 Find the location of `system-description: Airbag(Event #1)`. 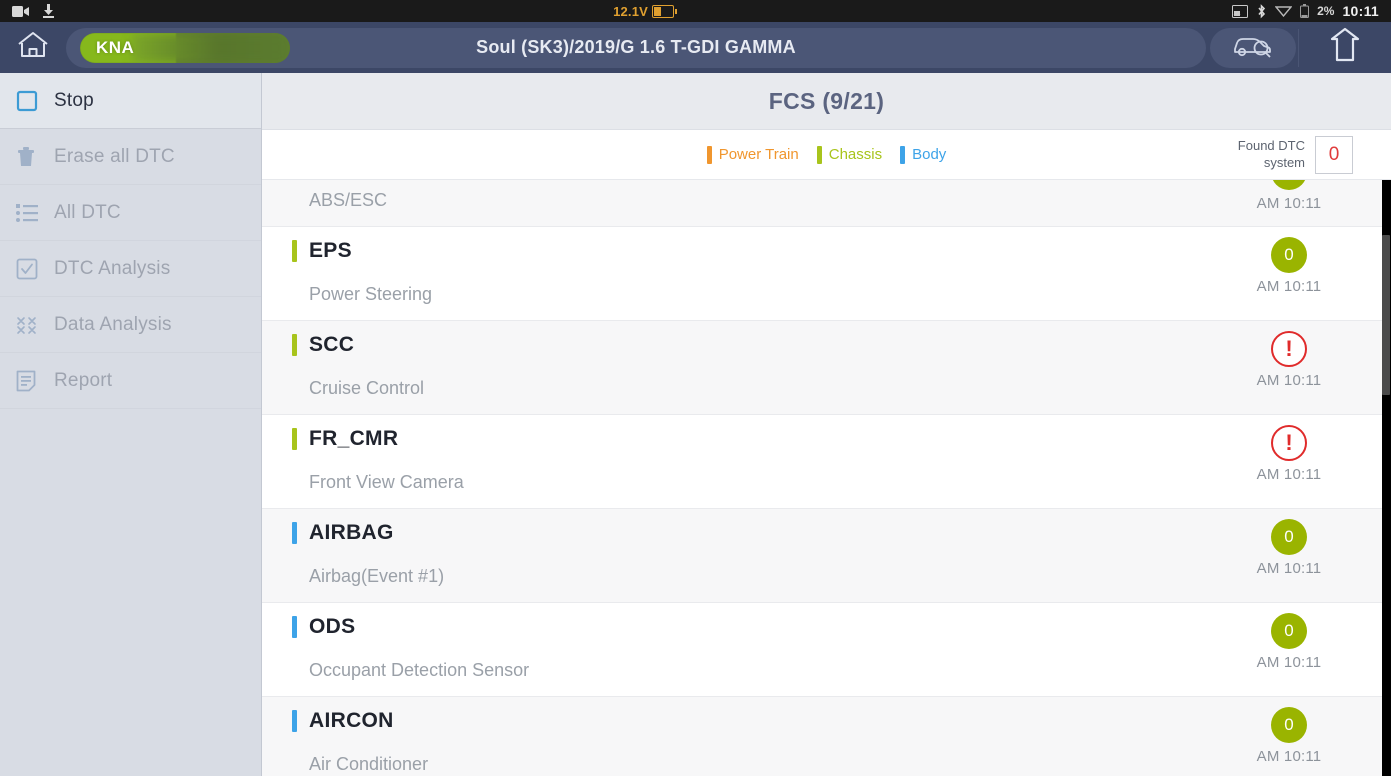

system-description: Airbag(Event #1) is located at coordinates (377, 576).